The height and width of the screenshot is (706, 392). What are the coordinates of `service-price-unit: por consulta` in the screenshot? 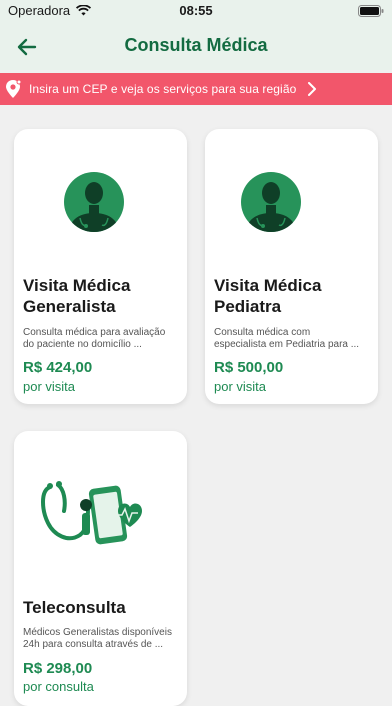 It's located at (58, 686).